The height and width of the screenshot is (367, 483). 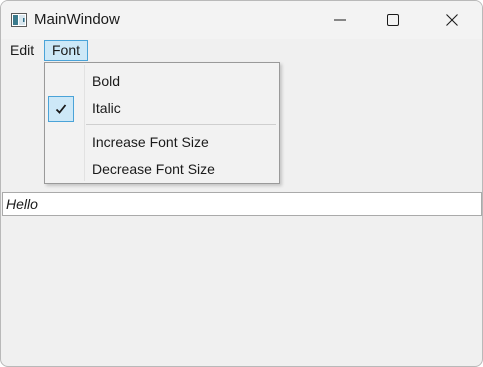 I want to click on checkmark-icon, so click(x=61, y=109).